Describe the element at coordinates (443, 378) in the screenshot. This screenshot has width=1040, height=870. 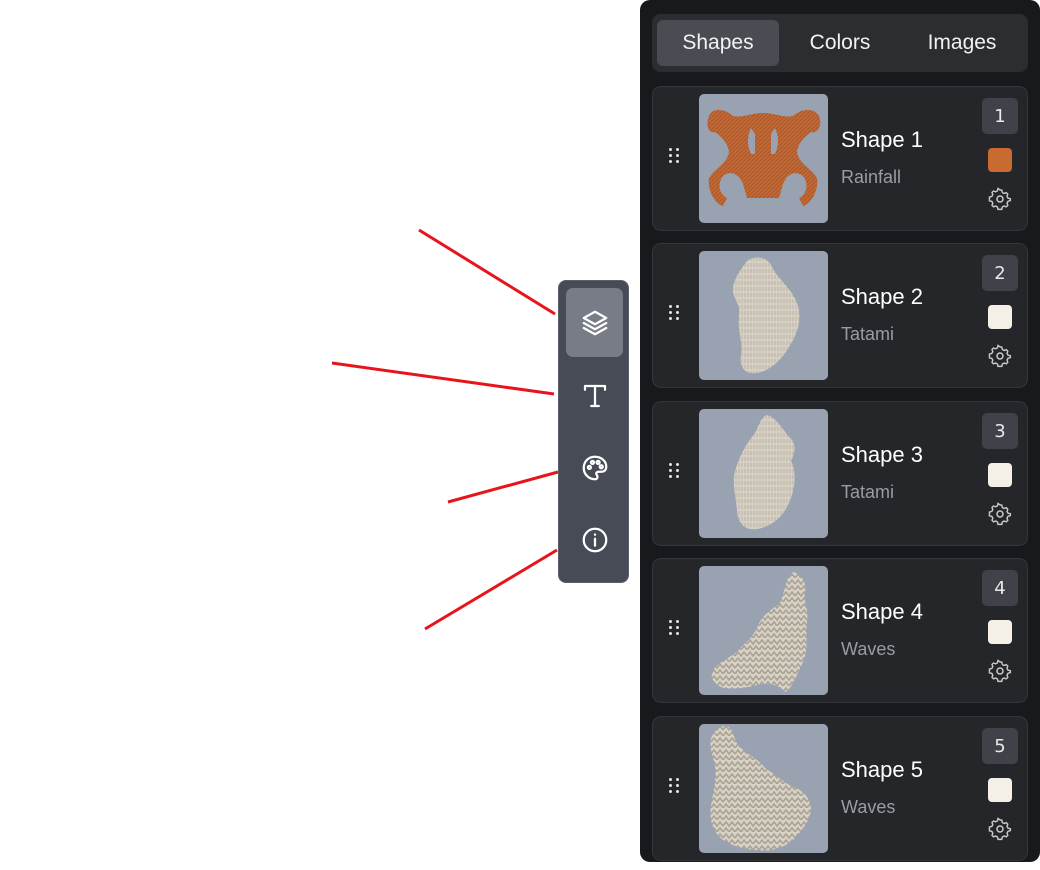
I see `pointer-text` at that location.